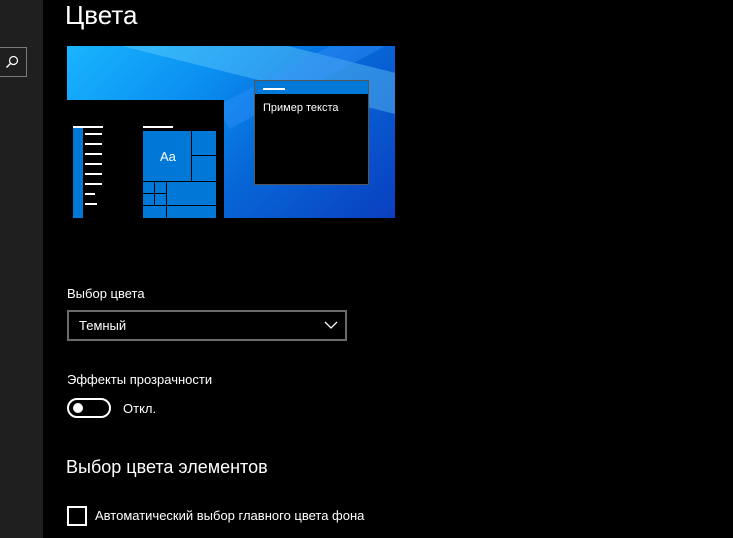  I want to click on toggle-knob, so click(78, 408).